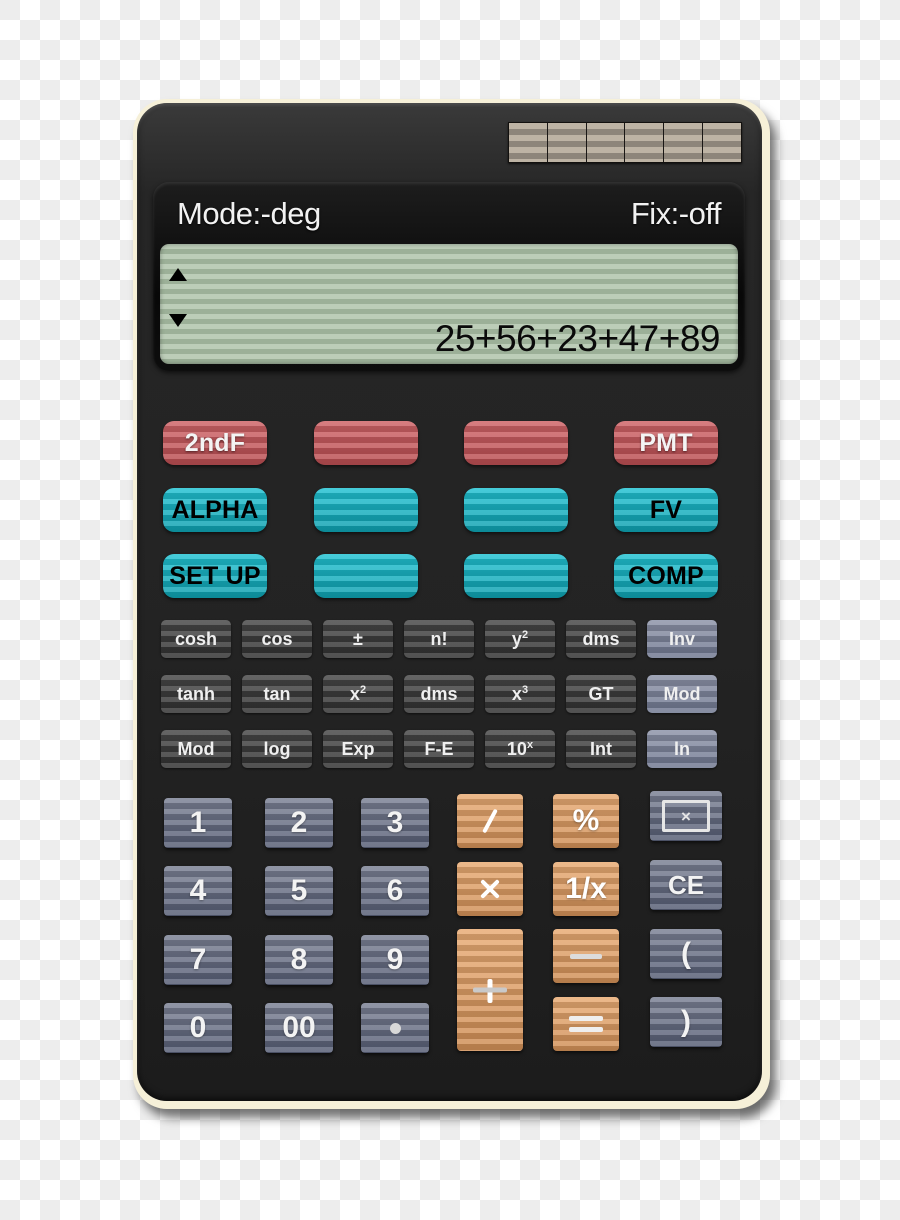 The height and width of the screenshot is (1220, 900). I want to click on key-log: log, so click(277, 749).